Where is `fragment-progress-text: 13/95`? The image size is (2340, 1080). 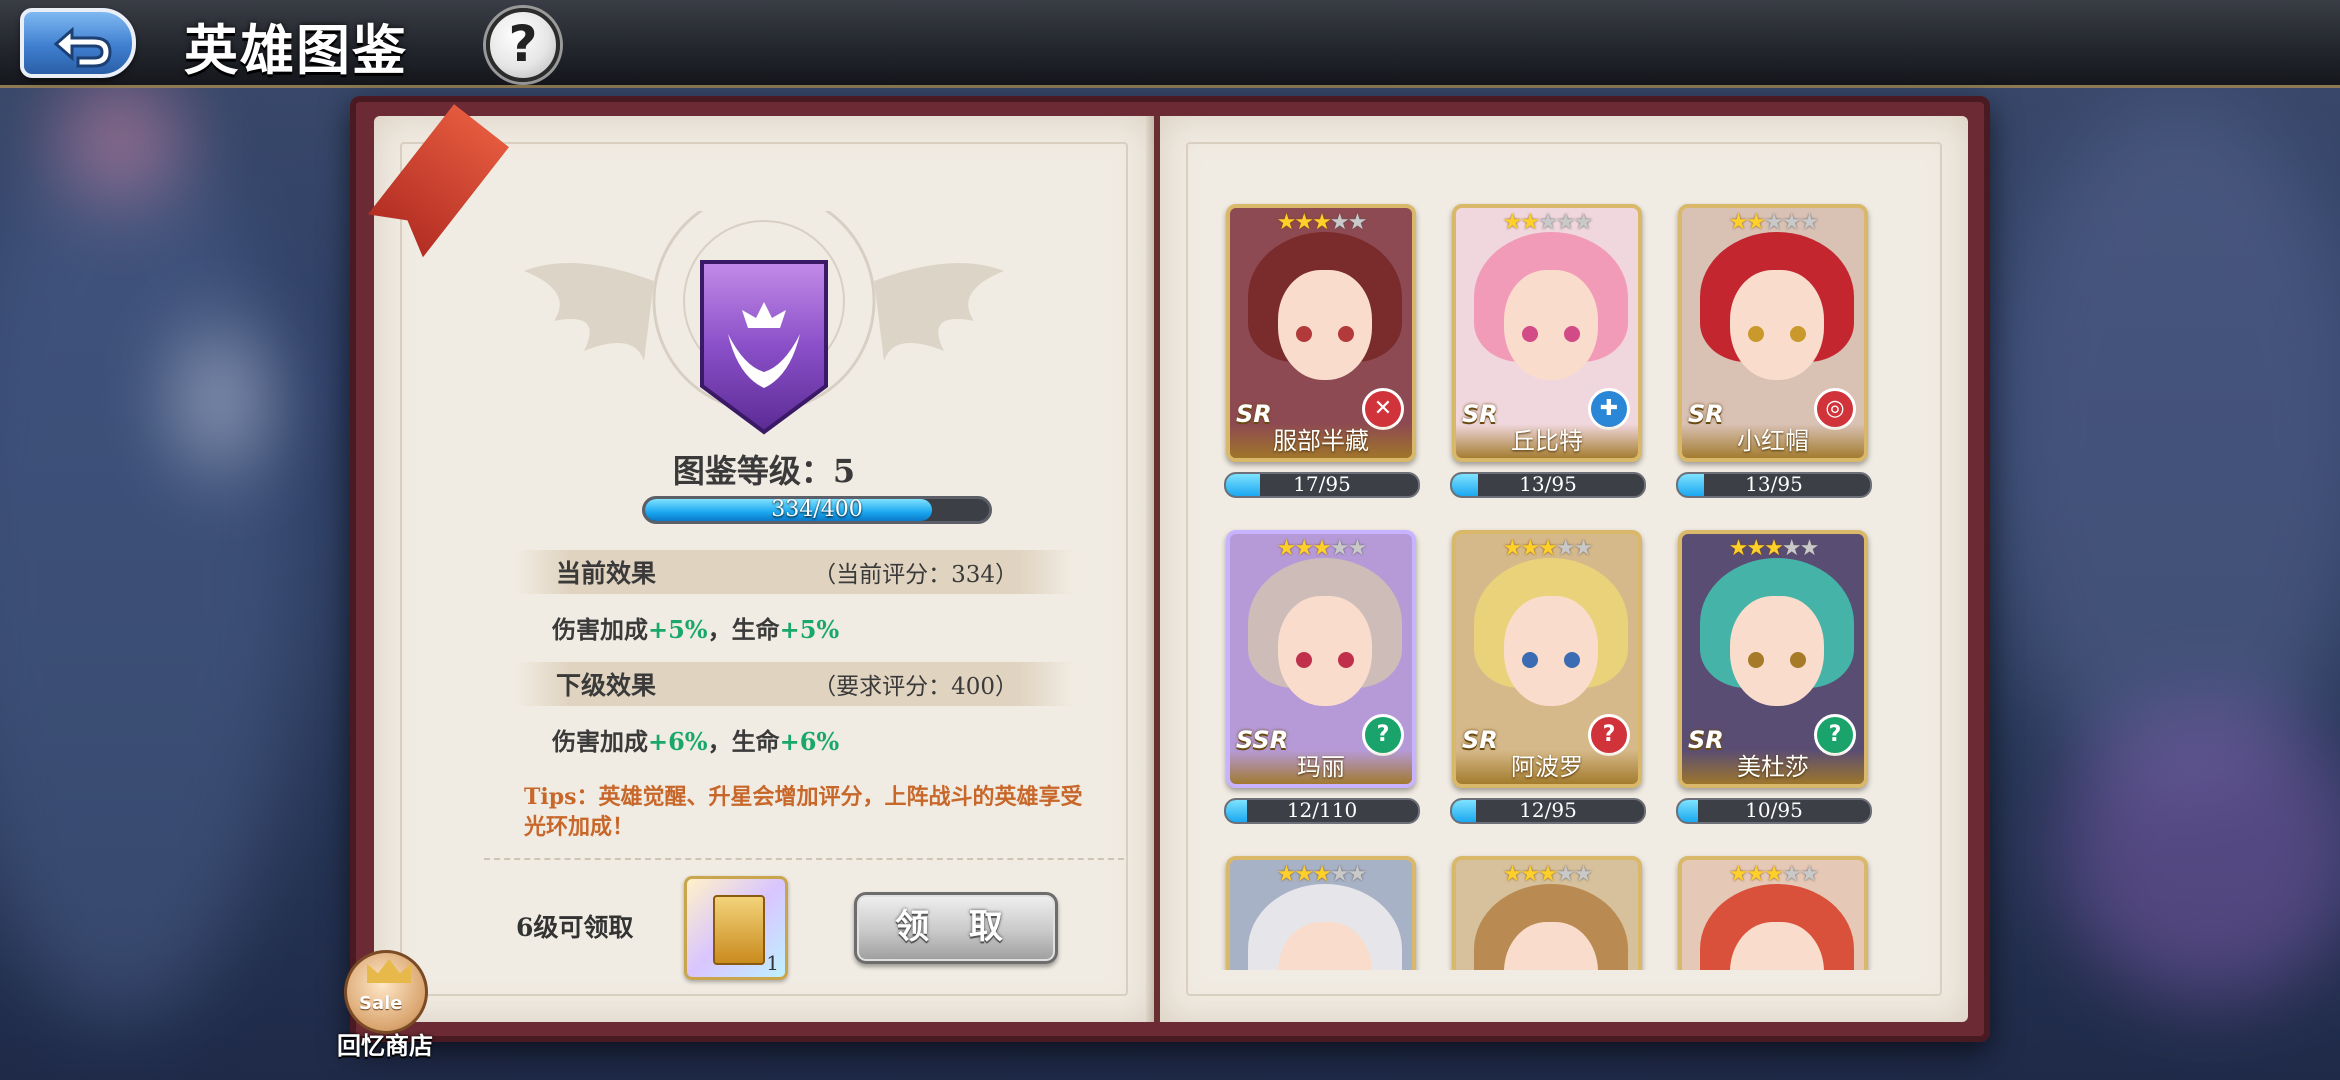
fragment-progress-text: 13/95 is located at coordinates (1774, 484).